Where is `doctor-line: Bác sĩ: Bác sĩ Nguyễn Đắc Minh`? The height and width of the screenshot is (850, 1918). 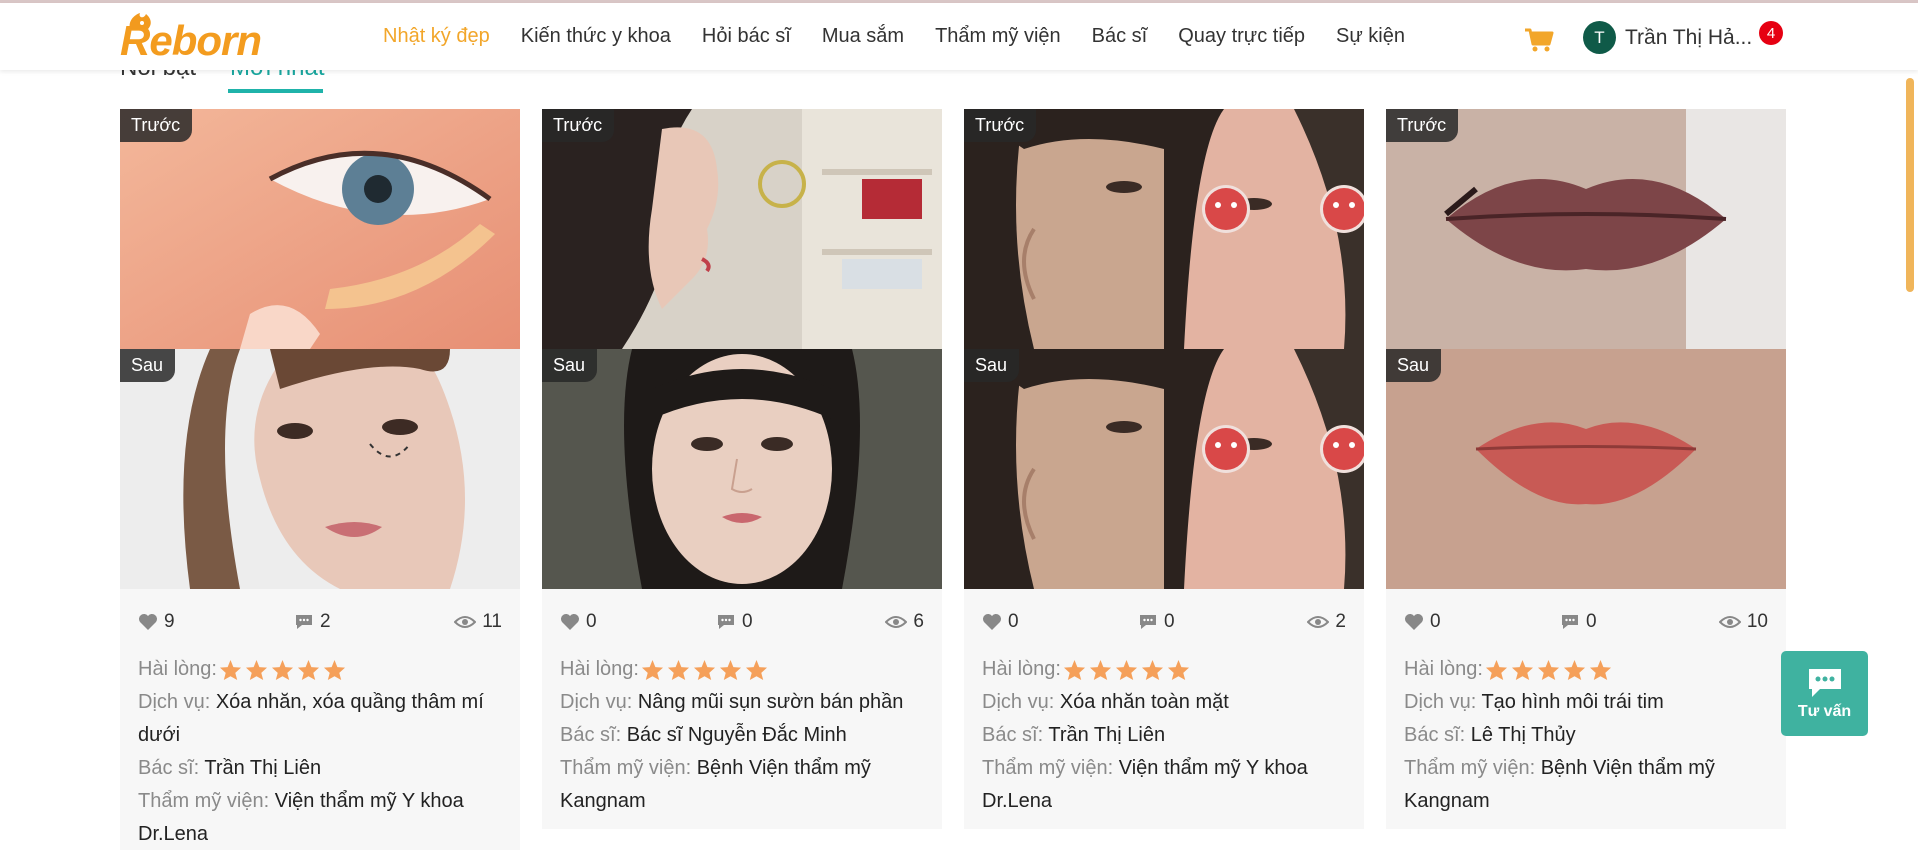
doctor-line: Bác sĩ: Bác sĩ Nguyễn Đắc Minh is located at coordinates (703, 735).